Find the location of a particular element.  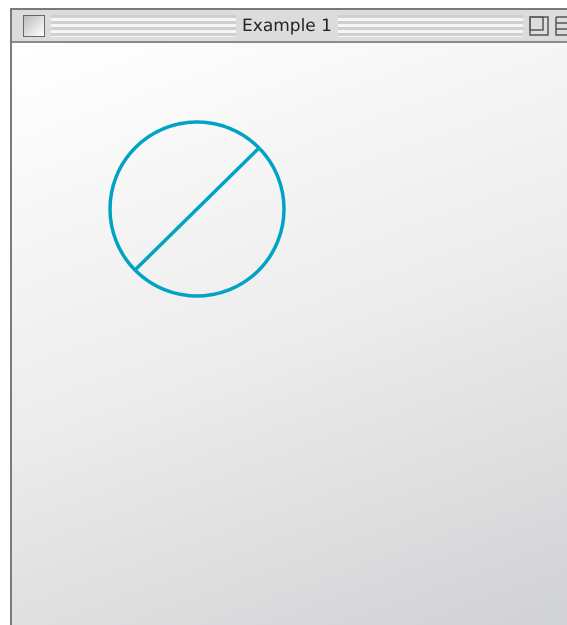

window-title: Example 1 is located at coordinates (287, 26).